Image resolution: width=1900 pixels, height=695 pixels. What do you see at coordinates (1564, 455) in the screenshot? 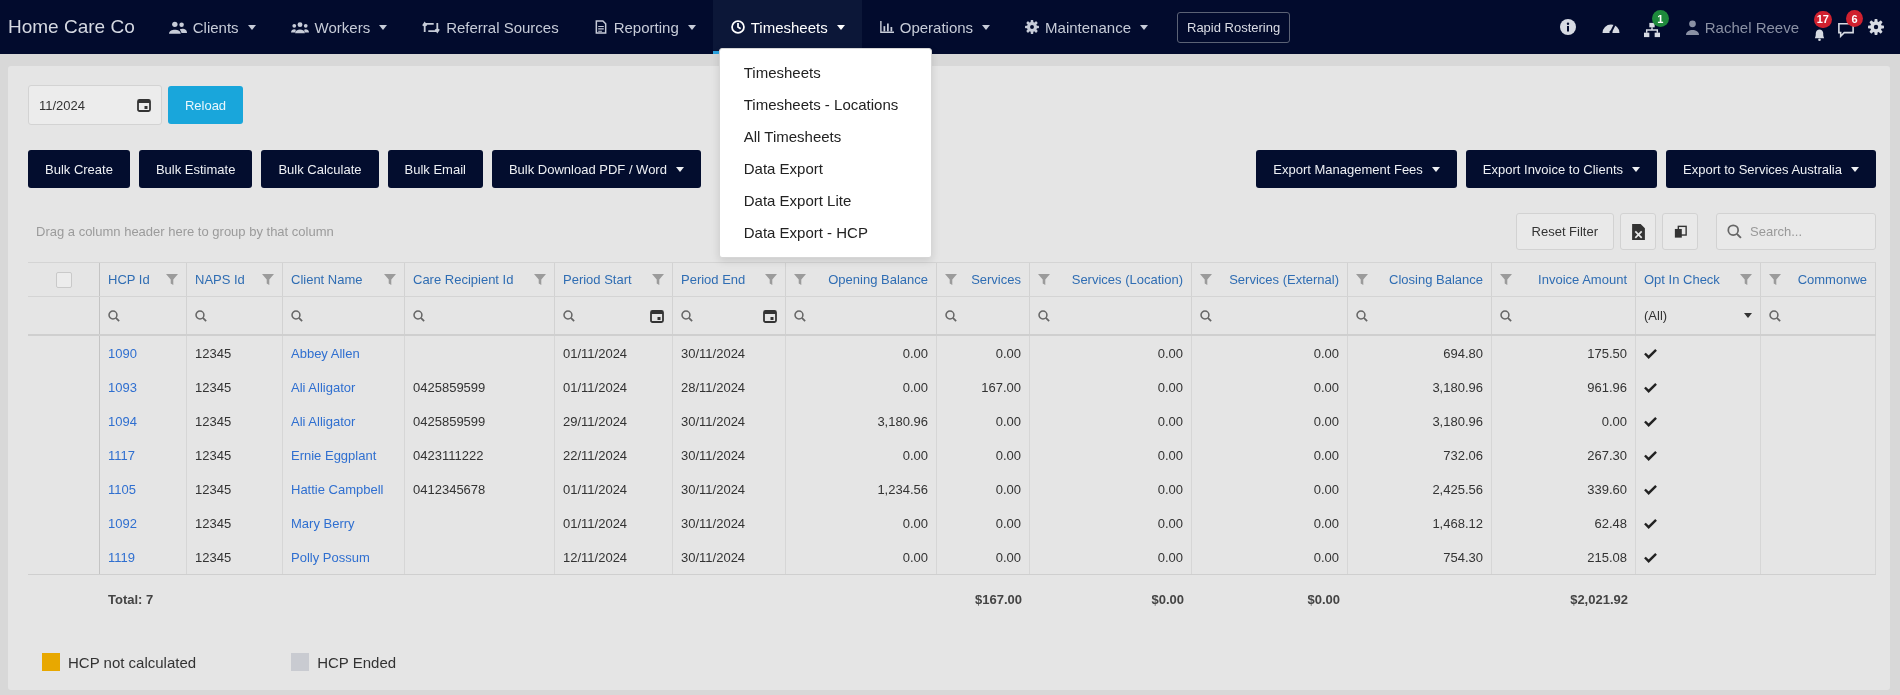
I see `table-cell: 267.30` at bounding box center [1564, 455].